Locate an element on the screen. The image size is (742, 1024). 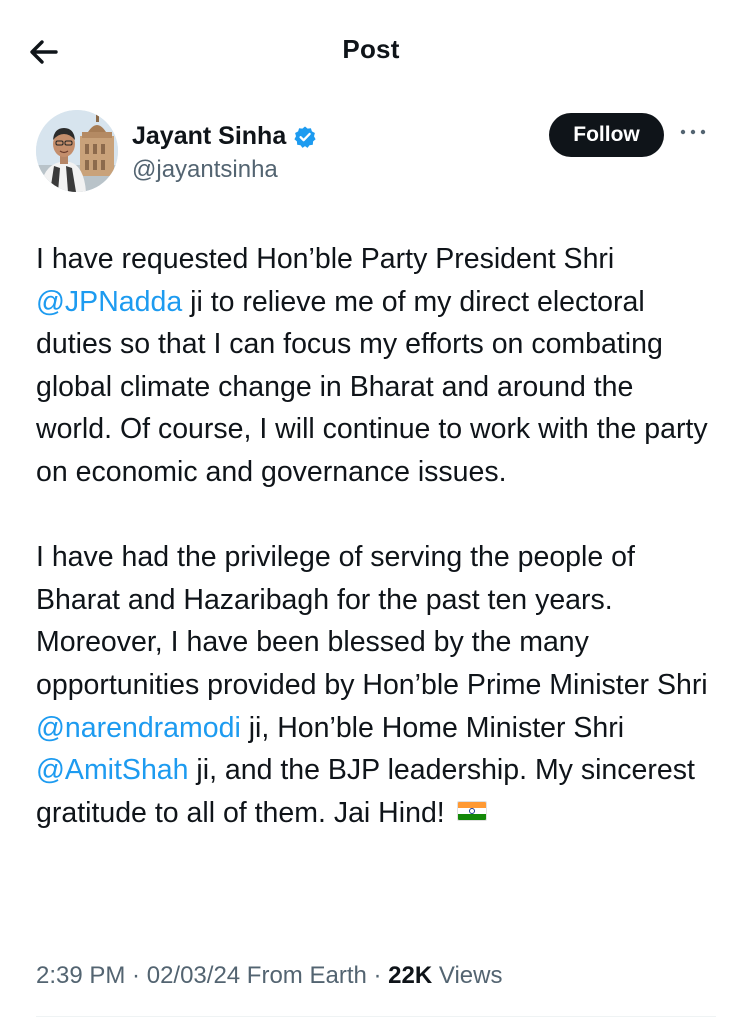
post-date: 02/03/24 is located at coordinates (193, 975).